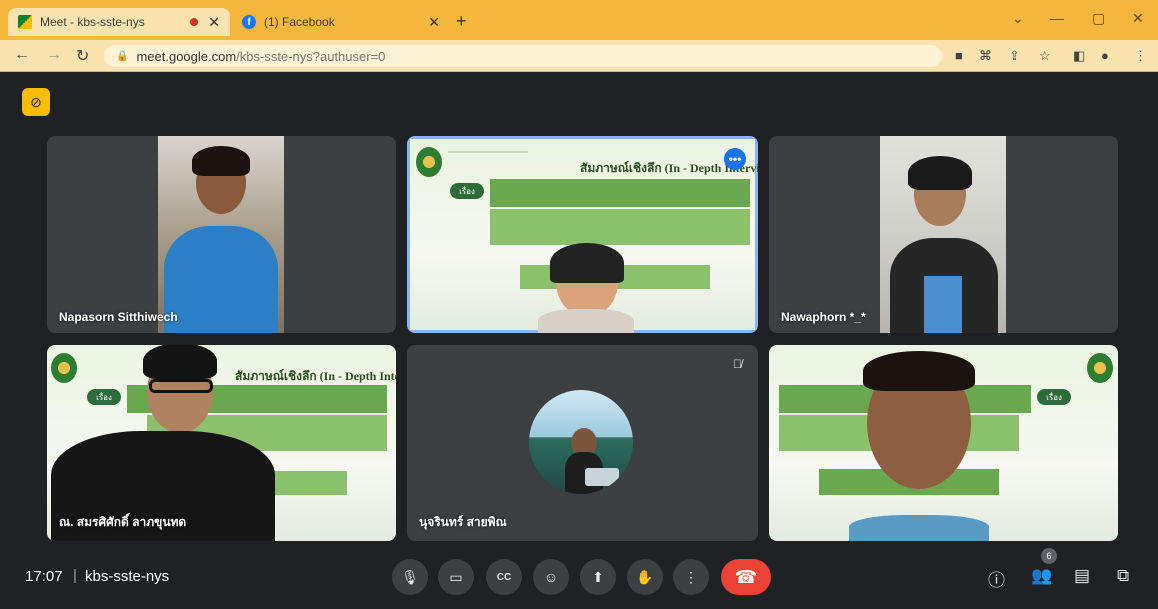 This screenshot has height=609, width=1158. What do you see at coordinates (249, 22) in the screenshot?
I see `facebook-icon: f` at bounding box center [249, 22].